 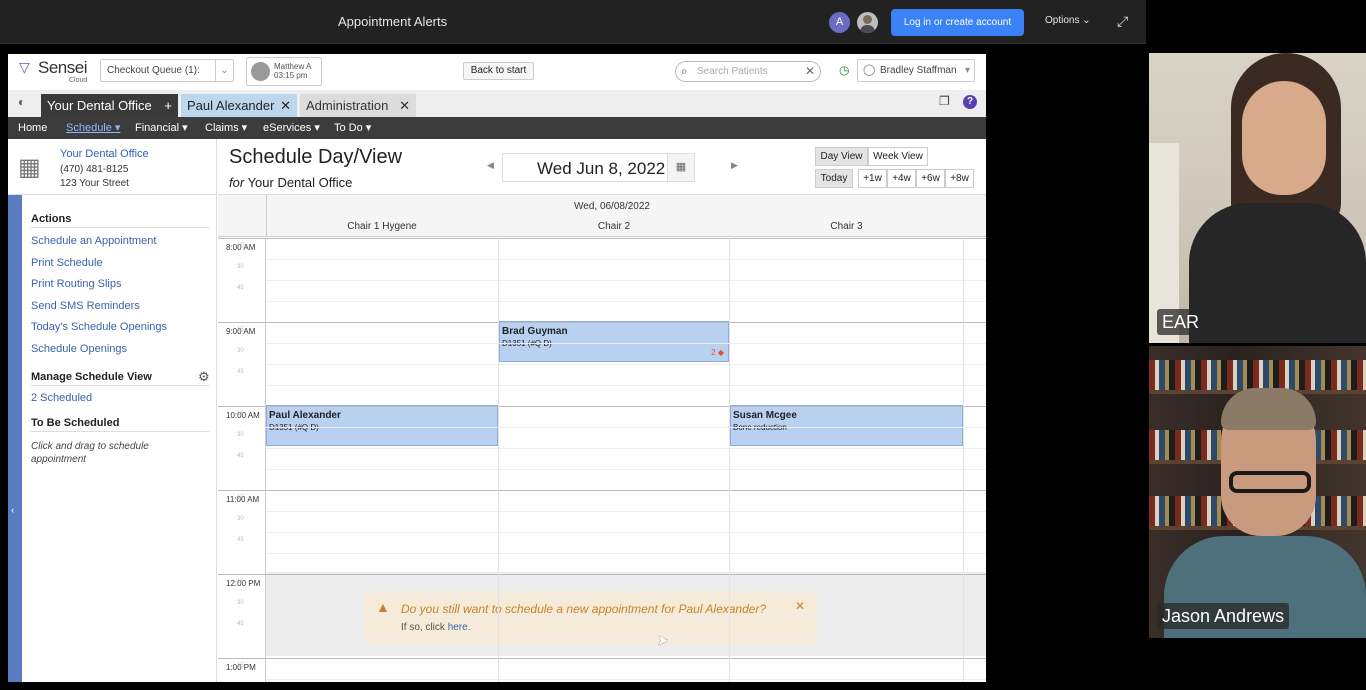 I want to click on calendar-icon: ▦, so click(x=680, y=167).